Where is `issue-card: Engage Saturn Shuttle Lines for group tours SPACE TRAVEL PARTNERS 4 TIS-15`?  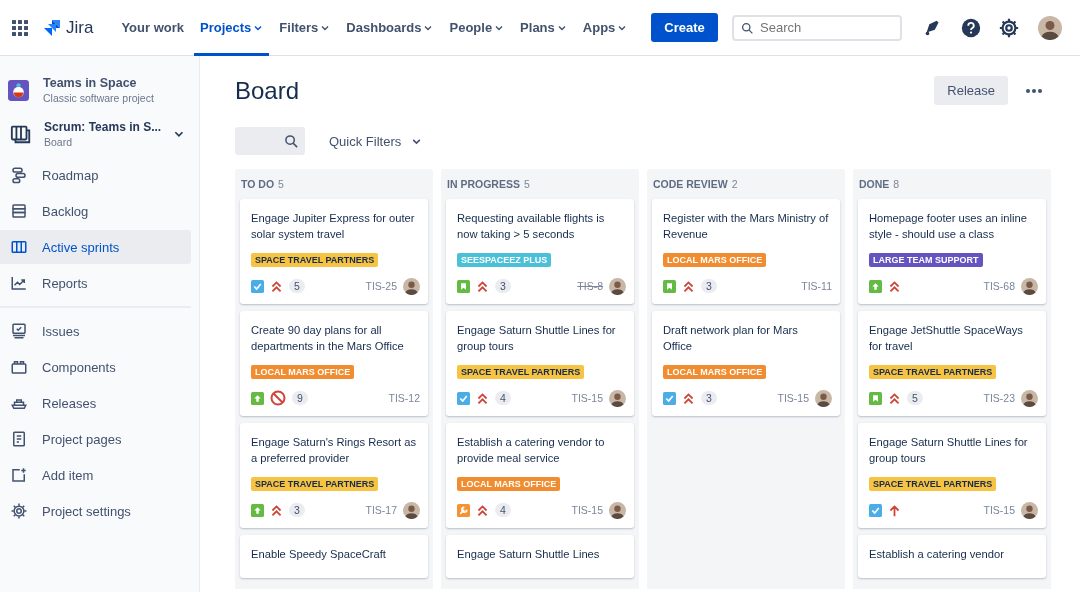 issue-card: Engage Saturn Shuttle Lines for group tours SPACE TRAVEL PARTNERS 4 TIS-15 is located at coordinates (540, 363).